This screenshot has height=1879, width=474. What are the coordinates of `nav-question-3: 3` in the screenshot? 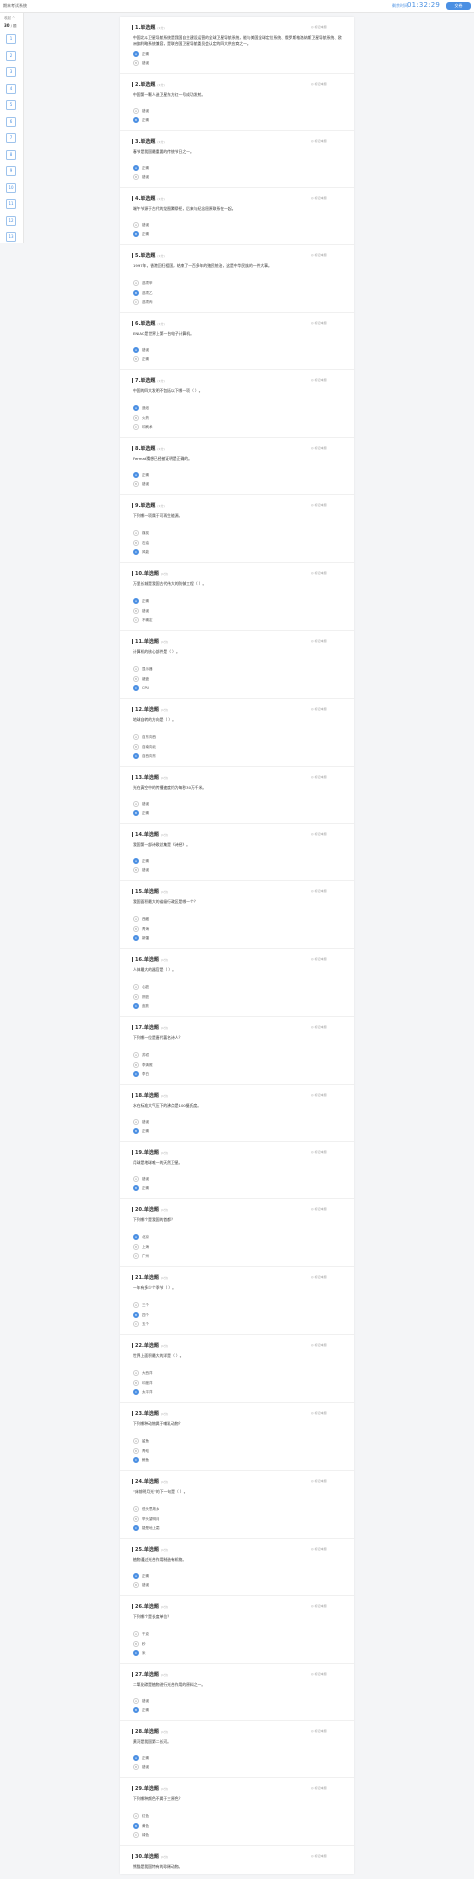 It's located at (11, 72).